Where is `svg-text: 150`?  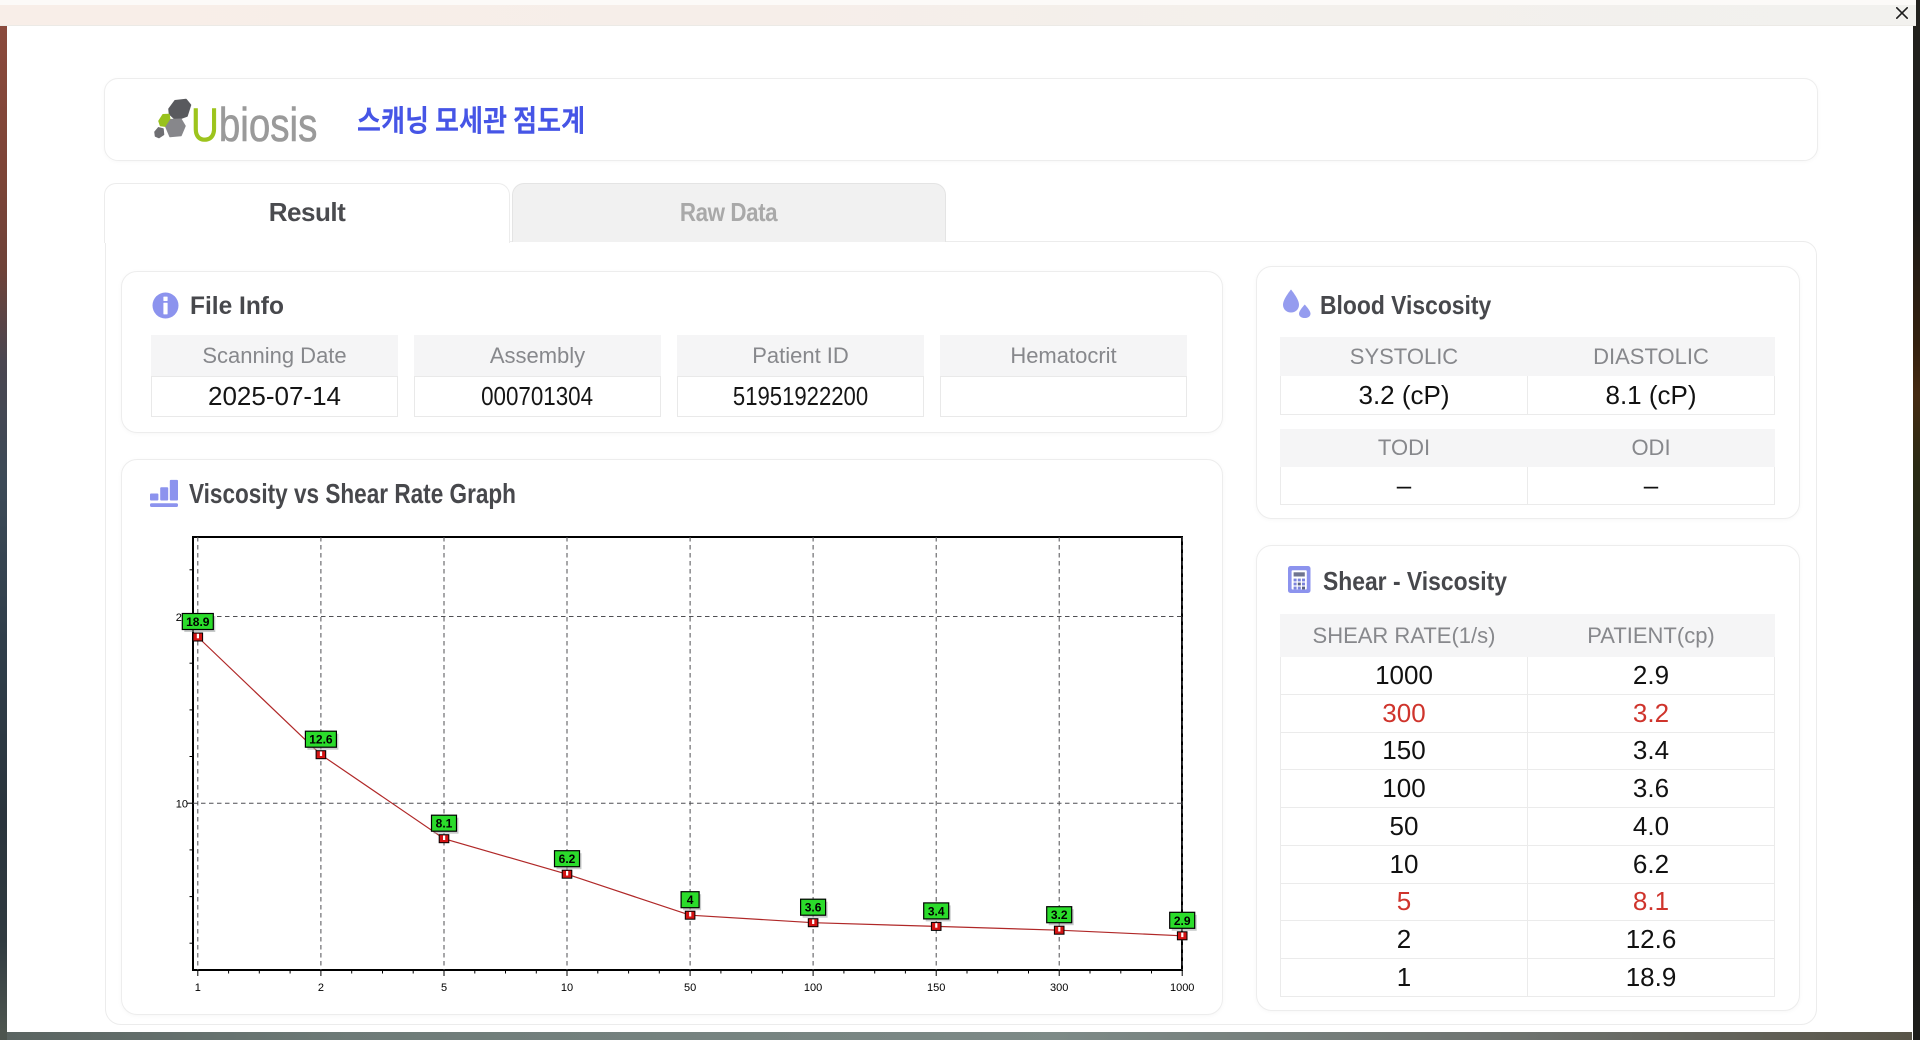
svg-text: 150 is located at coordinates (936, 988).